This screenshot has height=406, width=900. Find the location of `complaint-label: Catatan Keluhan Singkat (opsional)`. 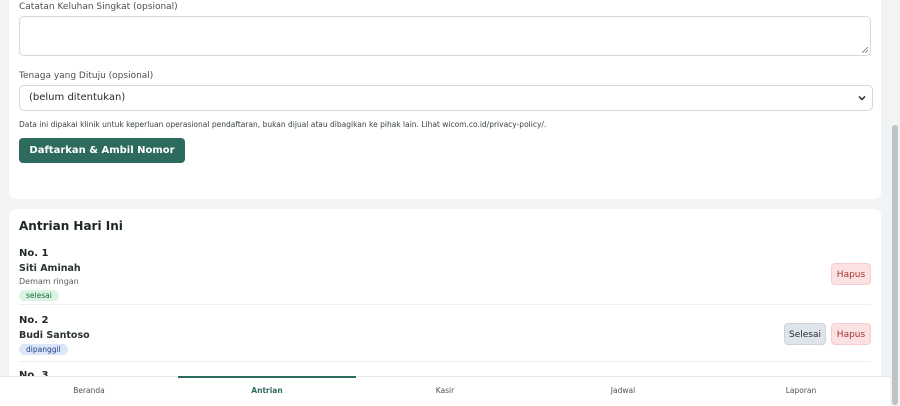

complaint-label: Catatan Keluhan Singkat (opsional) is located at coordinates (98, 7).